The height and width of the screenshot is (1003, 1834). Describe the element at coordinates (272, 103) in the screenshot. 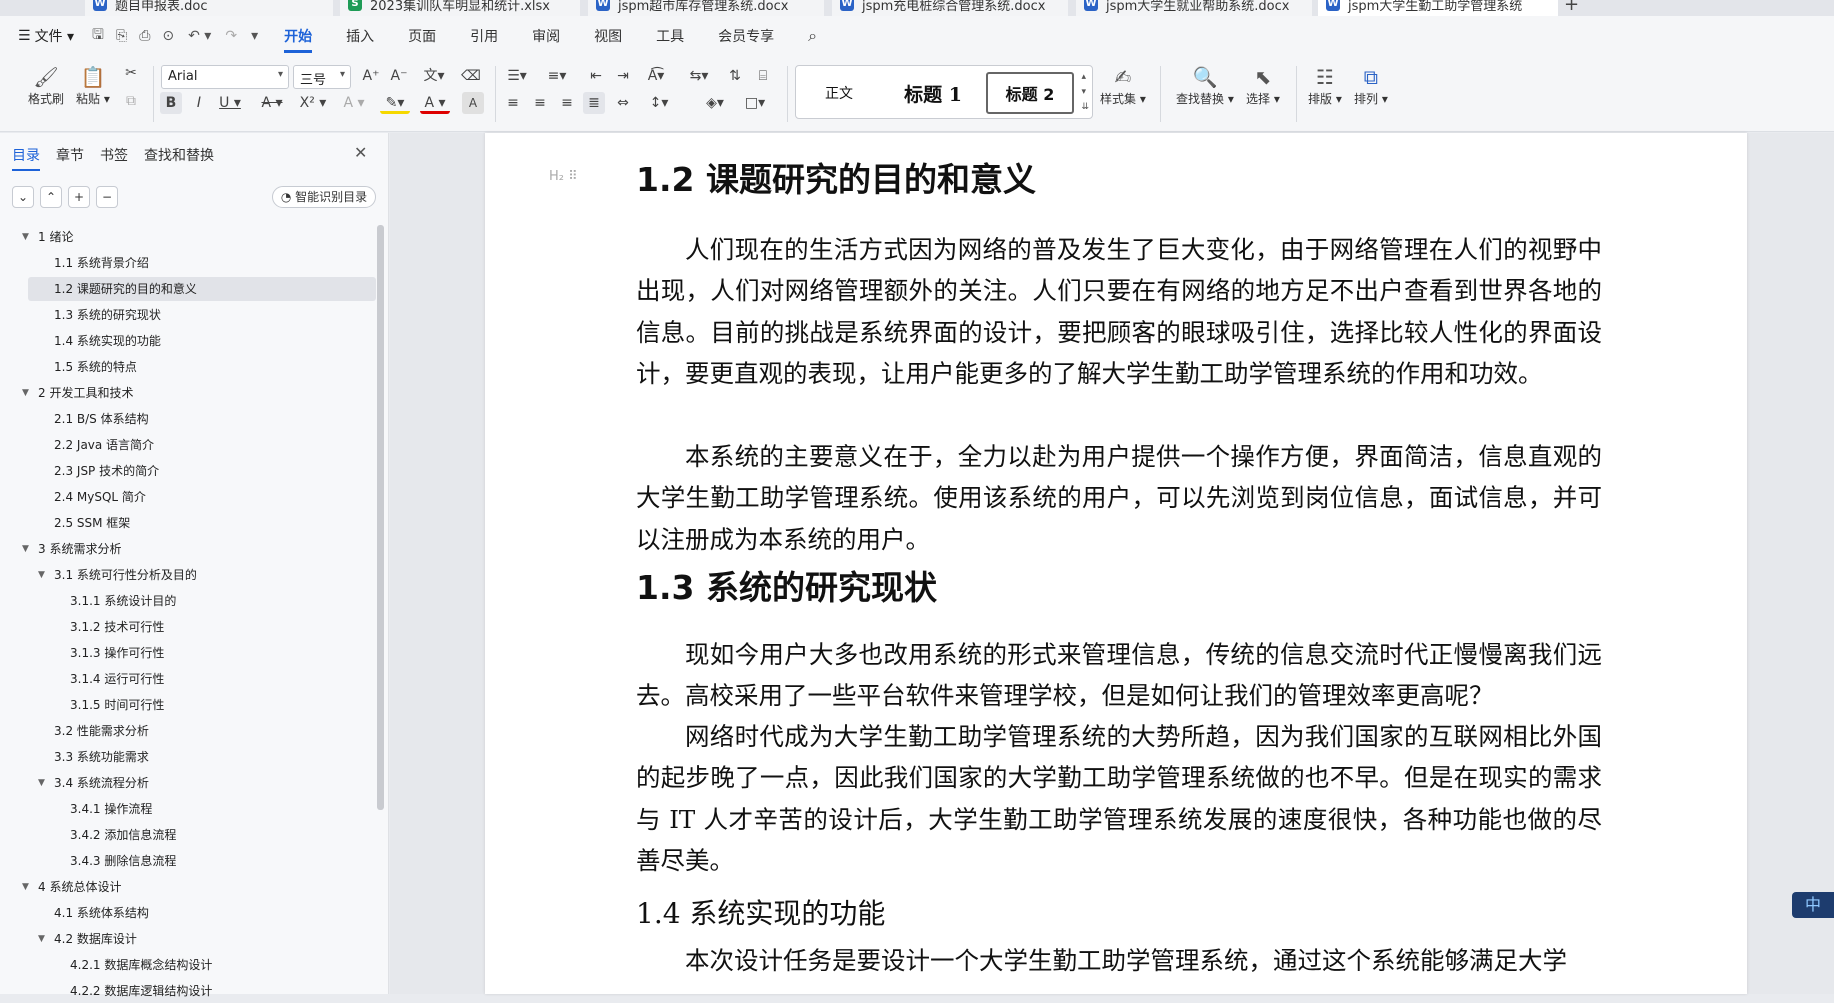

I see `strikethrough-button: A ▾` at that location.